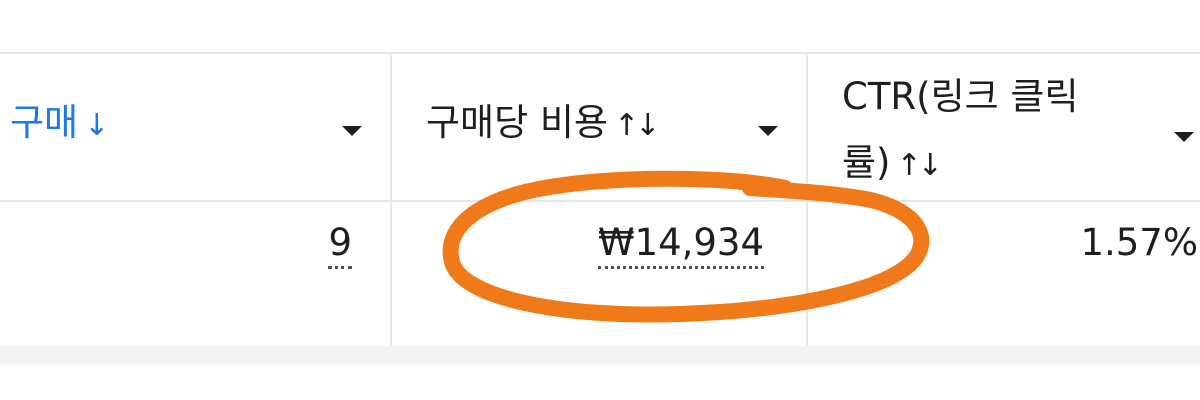 The width and height of the screenshot is (1200, 400). What do you see at coordinates (517, 122) in the screenshot?
I see `column-header-text: 구매당 비용` at bounding box center [517, 122].